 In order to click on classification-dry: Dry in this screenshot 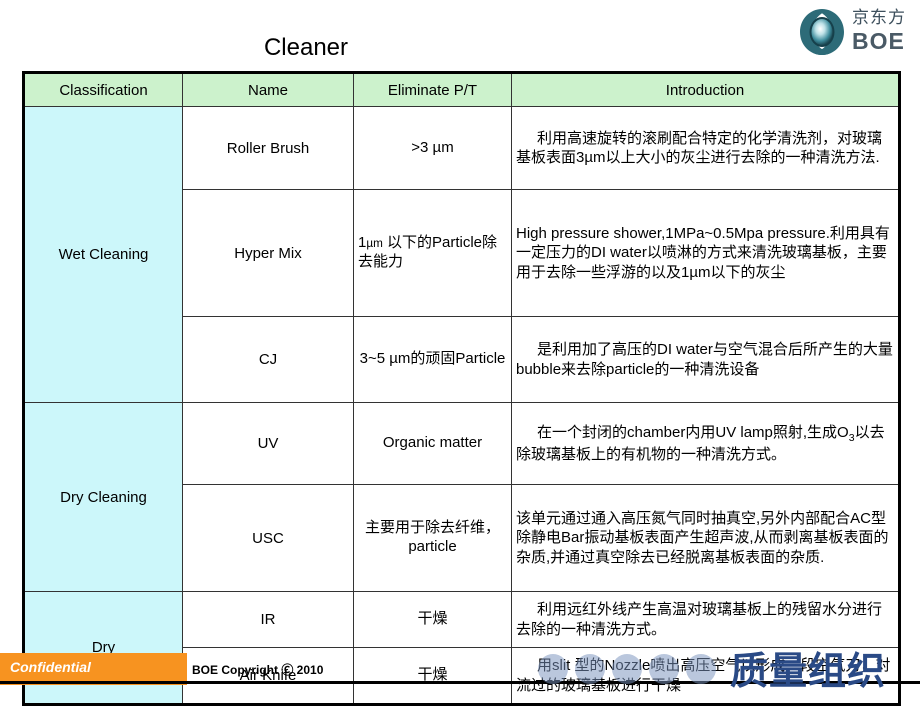, I will do `click(103, 648)`.